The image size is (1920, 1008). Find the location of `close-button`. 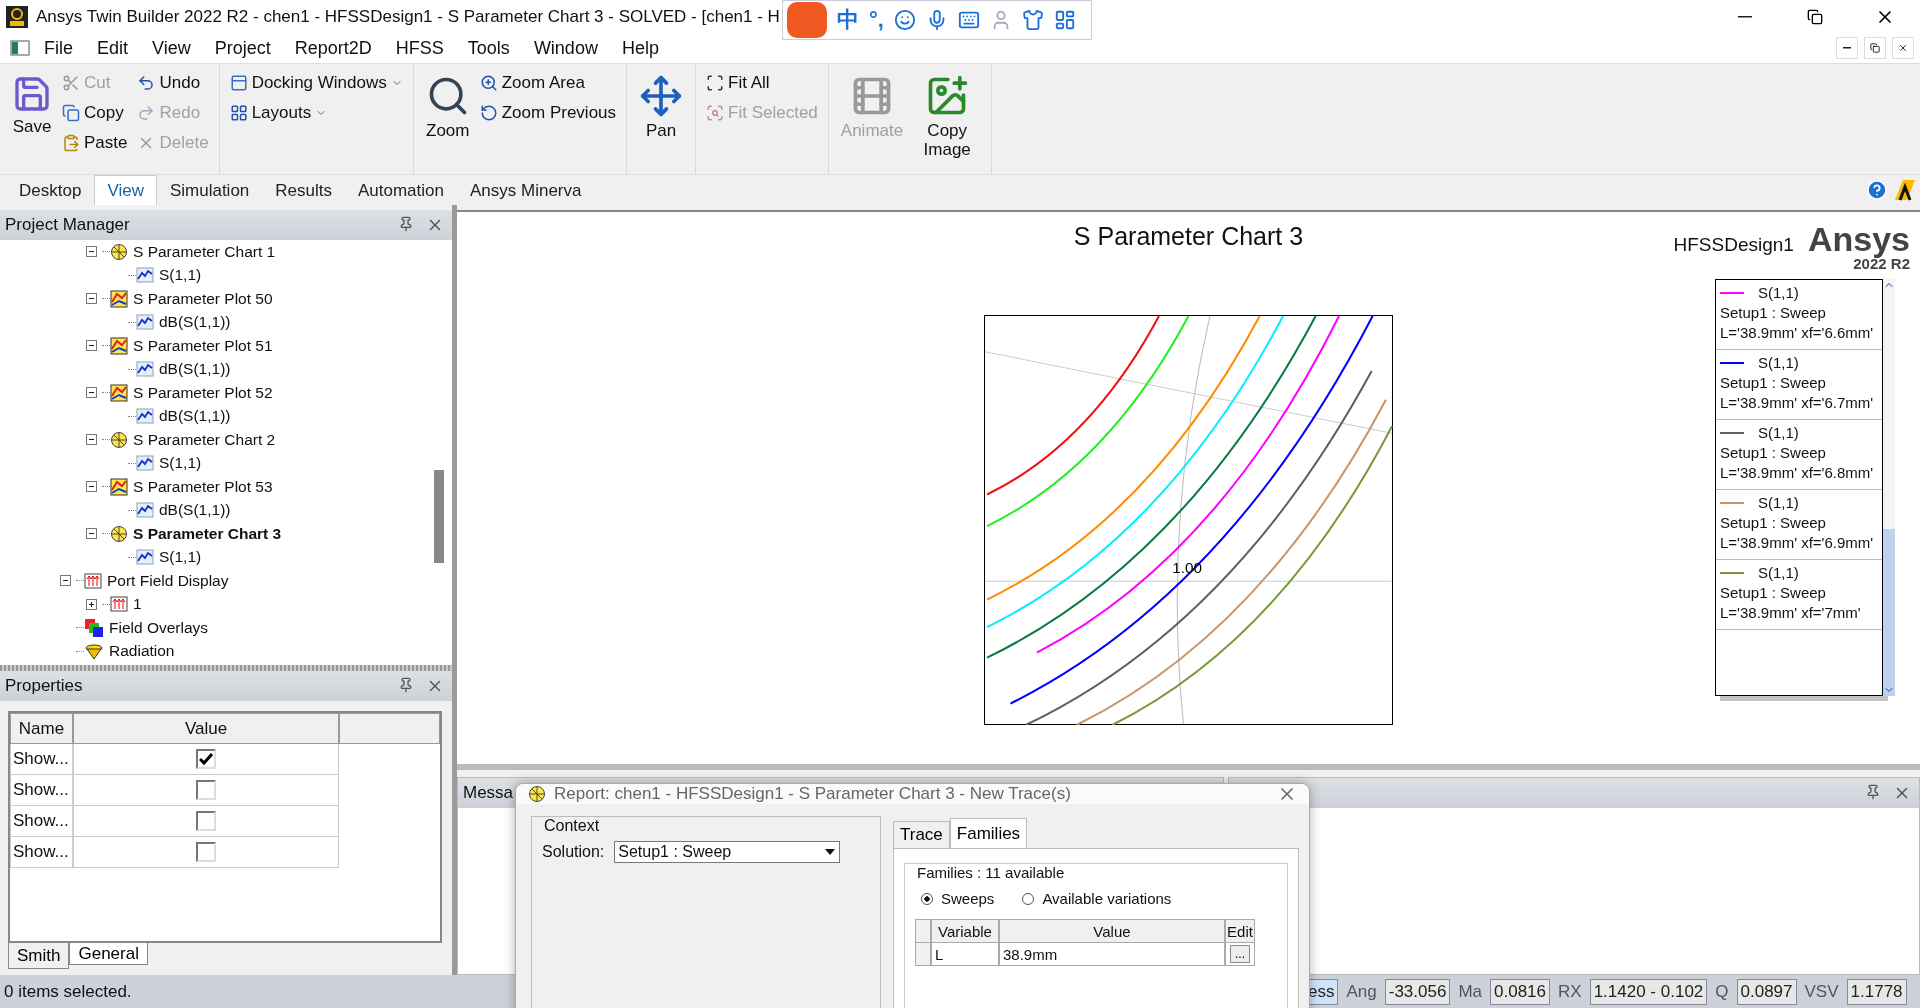

close-button is located at coordinates (1903, 48).